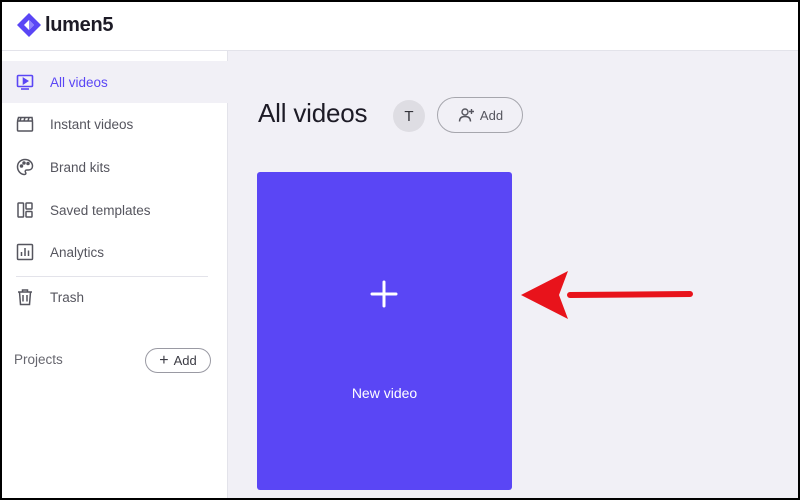 The width and height of the screenshot is (800, 500). What do you see at coordinates (185, 360) in the screenshot?
I see `add-project-label: Add` at bounding box center [185, 360].